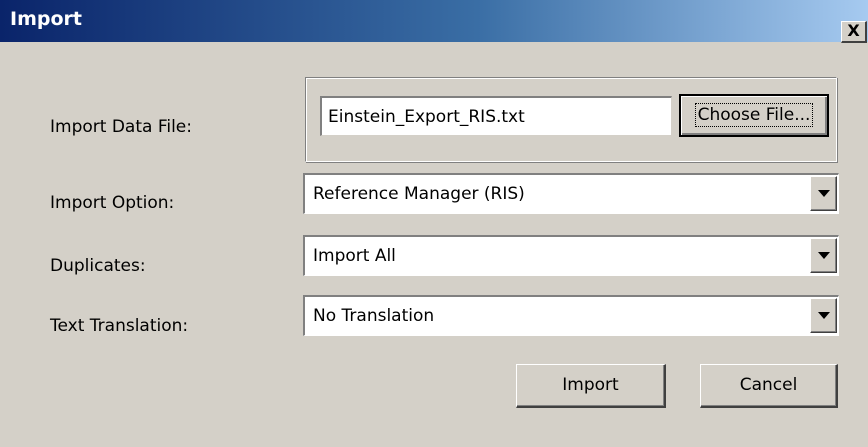 The image size is (868, 447). I want to click on text-translation-select: No Translation, so click(571, 315).